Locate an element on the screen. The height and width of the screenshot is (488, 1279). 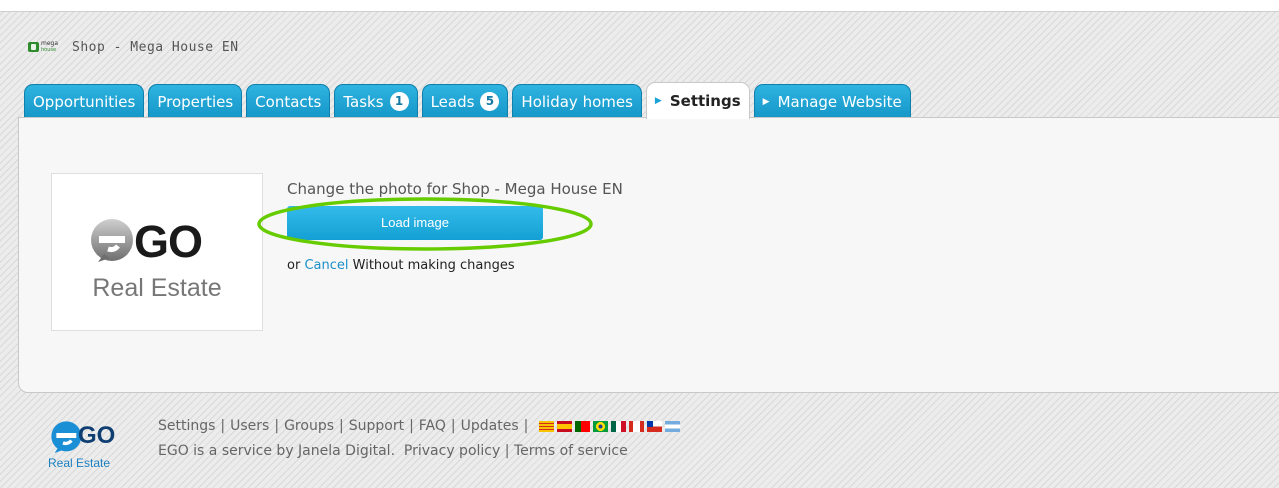
shop-header: mega house Shop - Mega House EN is located at coordinates (132, 47).